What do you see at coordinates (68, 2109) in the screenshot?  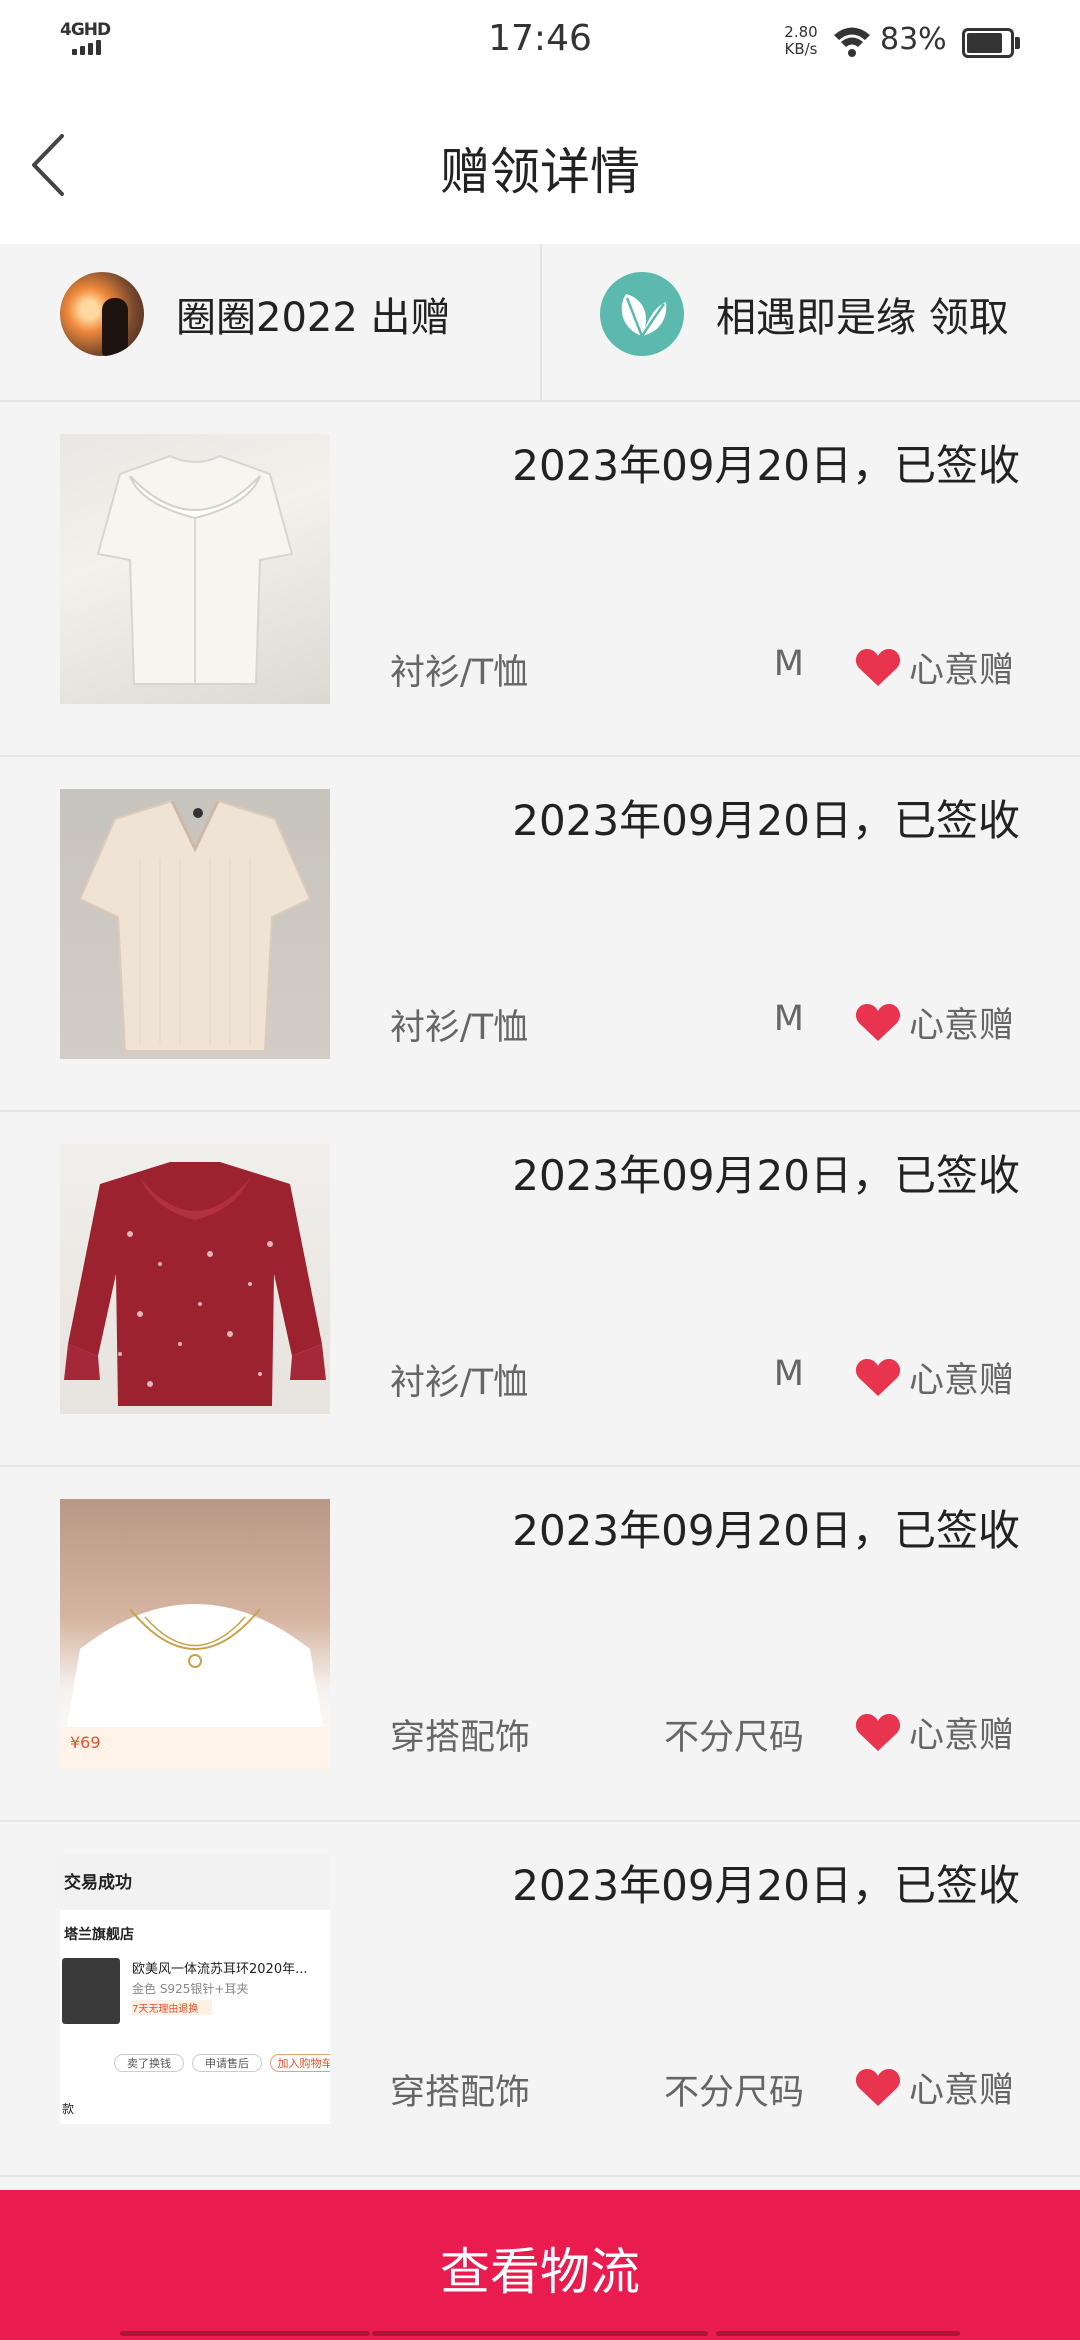 I see `thumbnail-footer: 款` at bounding box center [68, 2109].